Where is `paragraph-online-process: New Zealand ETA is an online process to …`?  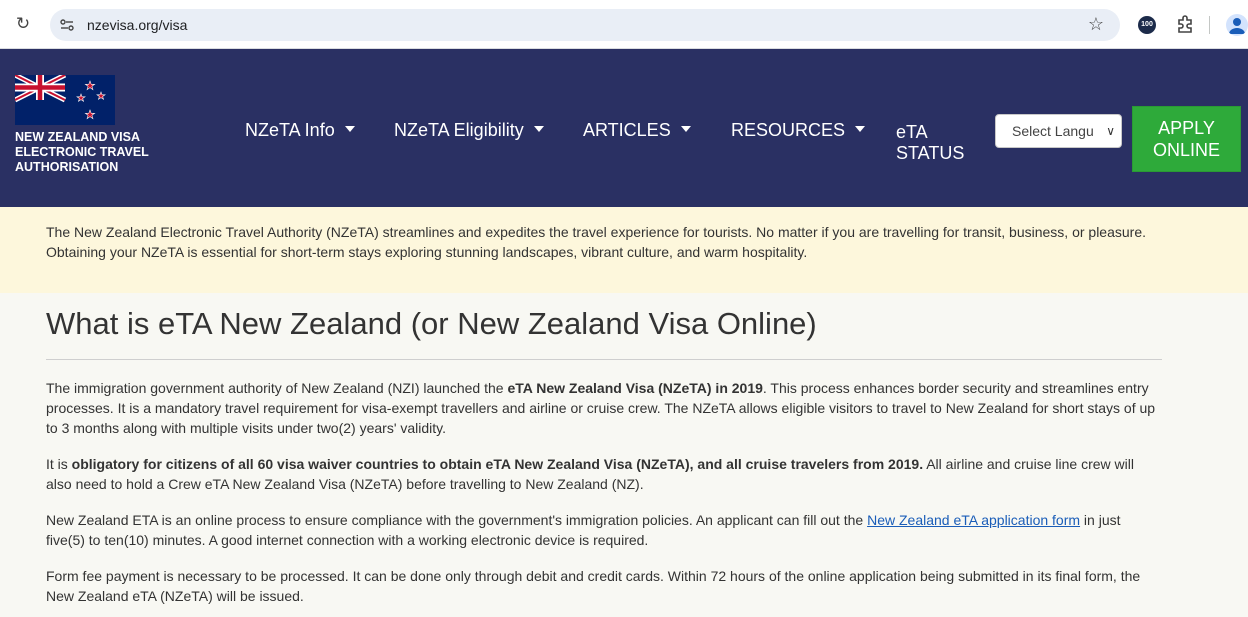 paragraph-online-process: New Zealand ETA is an online process to … is located at coordinates (604, 530).